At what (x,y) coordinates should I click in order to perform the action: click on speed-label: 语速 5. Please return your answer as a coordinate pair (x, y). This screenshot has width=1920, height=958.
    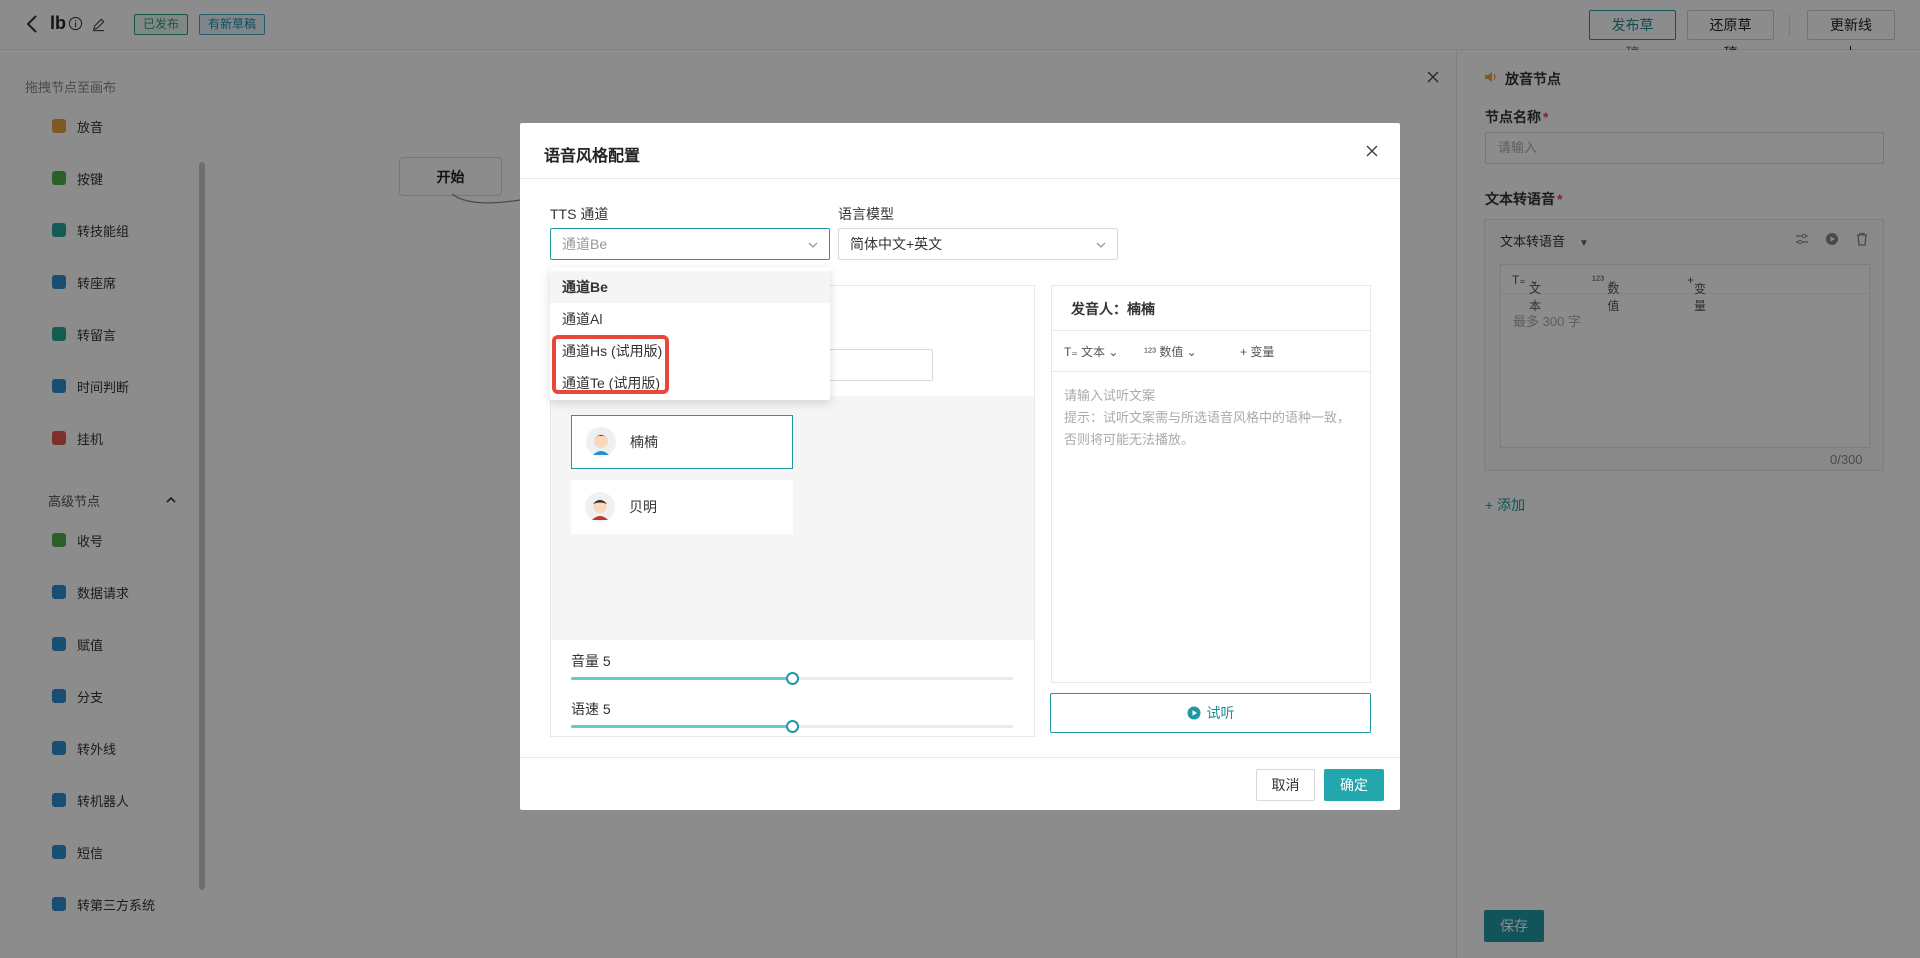
    Looking at the image, I should click on (591, 709).